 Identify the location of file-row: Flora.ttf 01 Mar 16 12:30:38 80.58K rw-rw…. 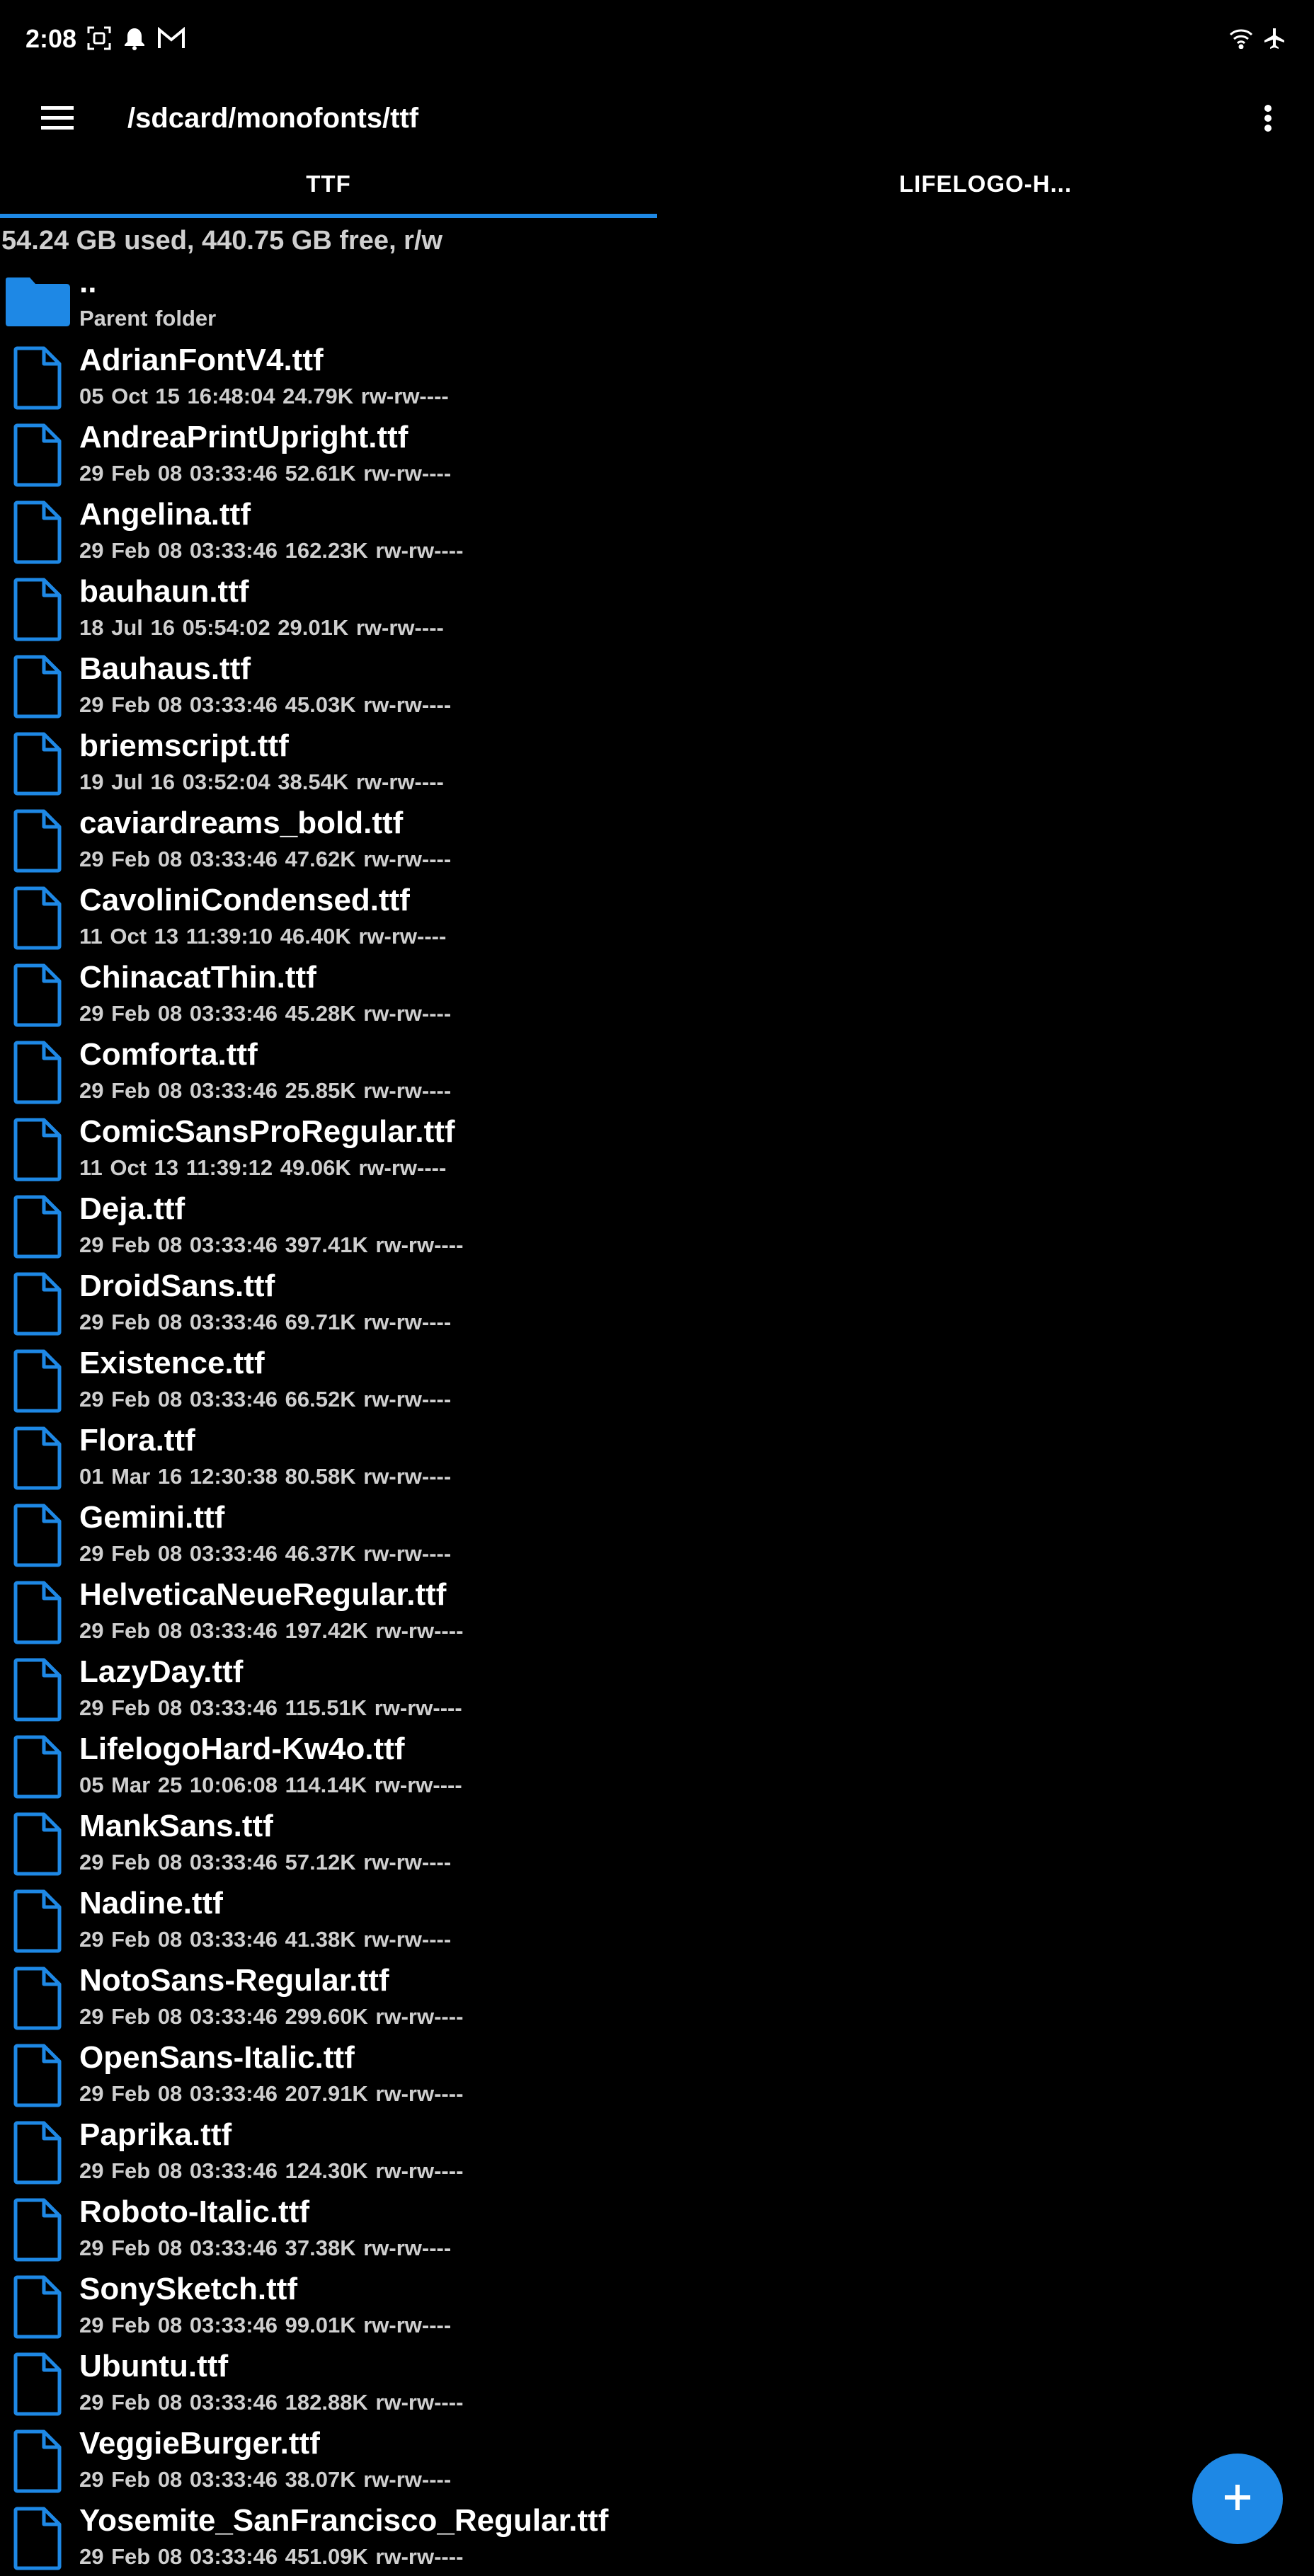
(657, 1457).